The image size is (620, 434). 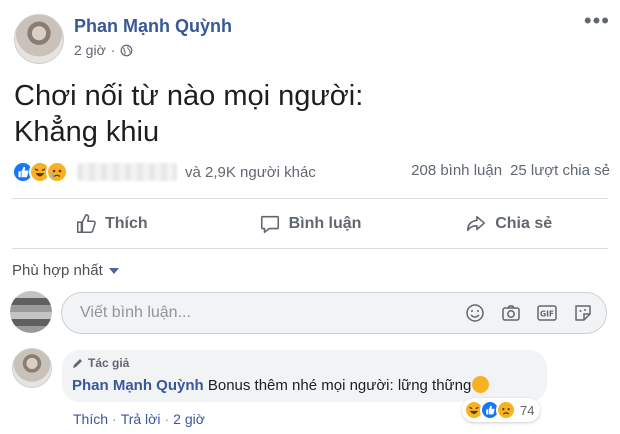 What do you see at coordinates (560, 170) in the screenshot?
I see `shares-count: 25 lượt chia sẻ` at bounding box center [560, 170].